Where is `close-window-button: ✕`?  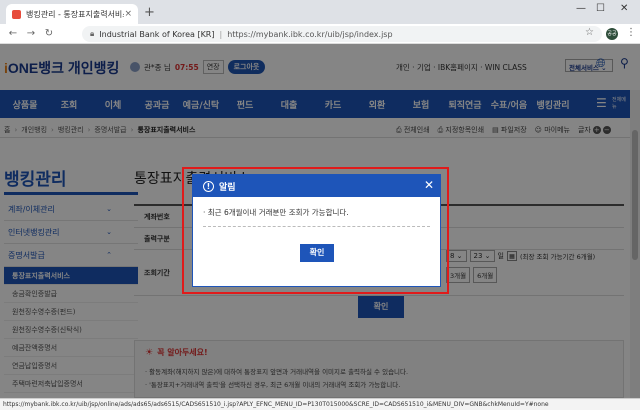 close-window-button: ✕ is located at coordinates (624, 8).